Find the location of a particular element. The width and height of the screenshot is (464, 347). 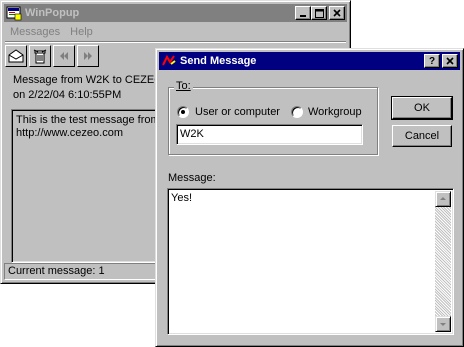

menu-messages: Messages is located at coordinates (35, 32).